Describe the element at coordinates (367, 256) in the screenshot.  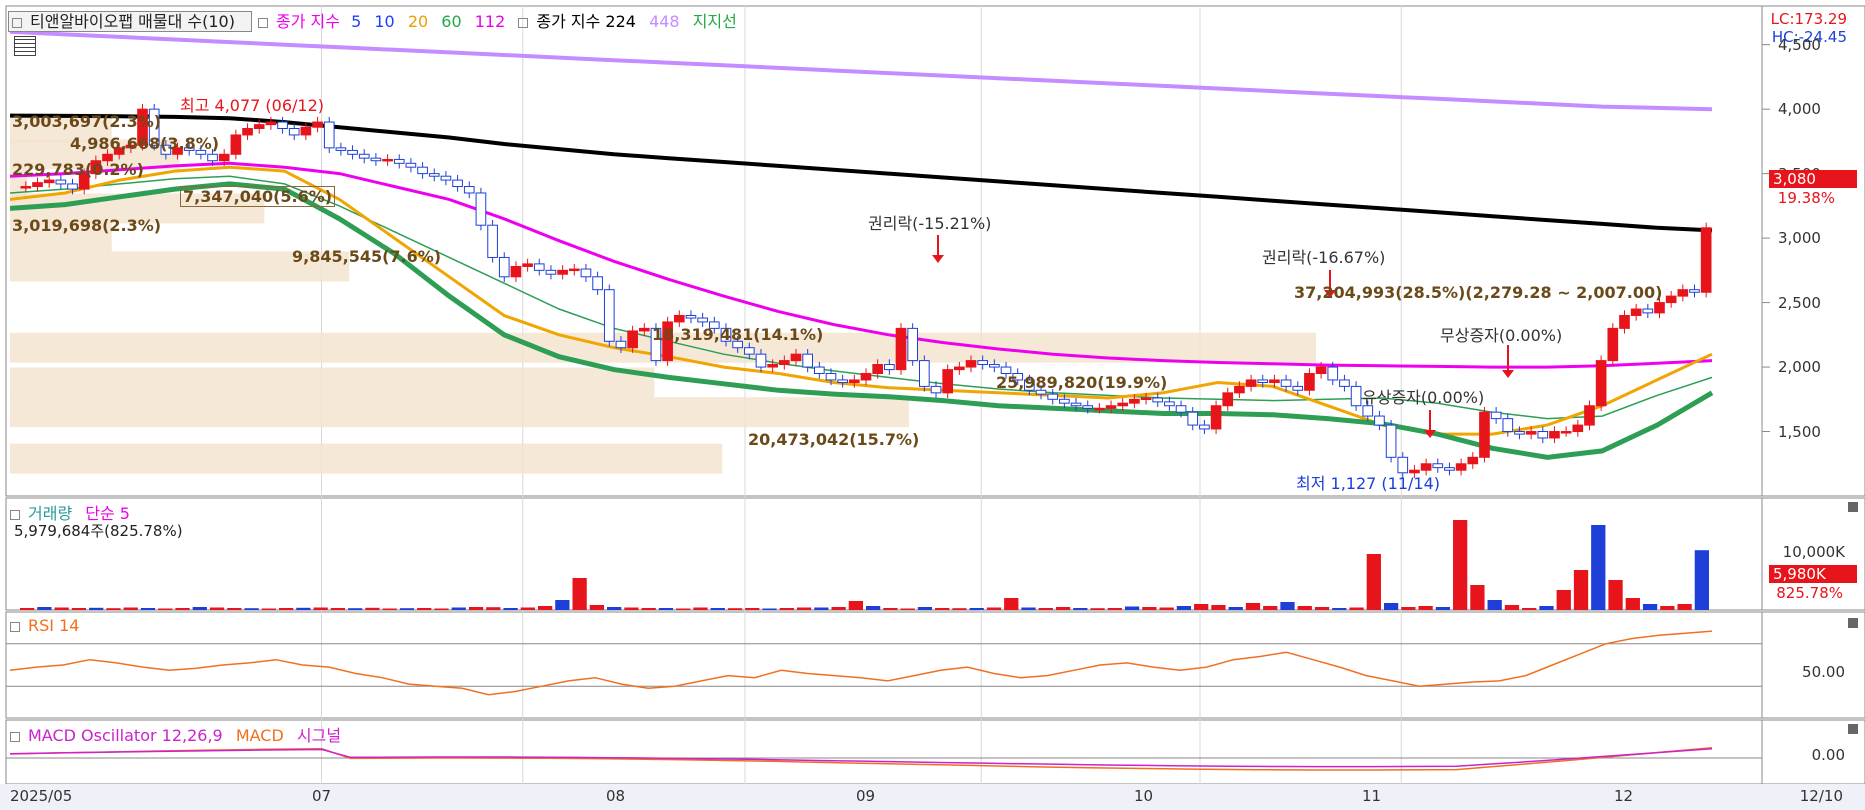
I see `vp-label-6: 9,845,545(7.6%)` at that location.